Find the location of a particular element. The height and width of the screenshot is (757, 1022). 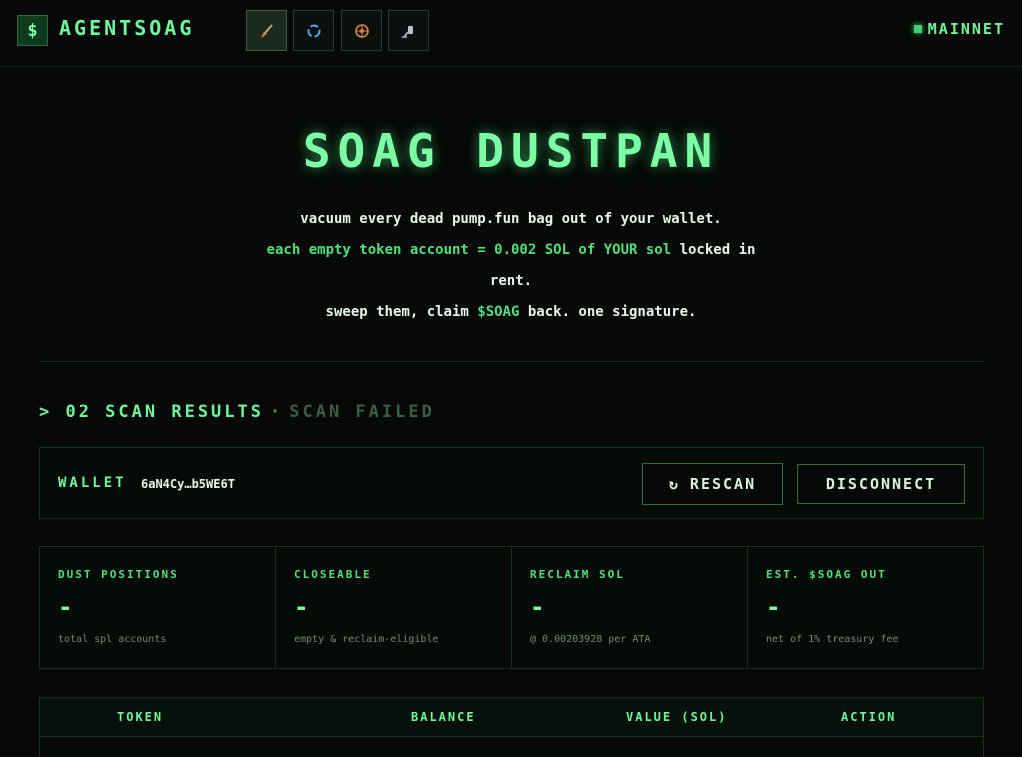

broom-icon is located at coordinates (266, 30).